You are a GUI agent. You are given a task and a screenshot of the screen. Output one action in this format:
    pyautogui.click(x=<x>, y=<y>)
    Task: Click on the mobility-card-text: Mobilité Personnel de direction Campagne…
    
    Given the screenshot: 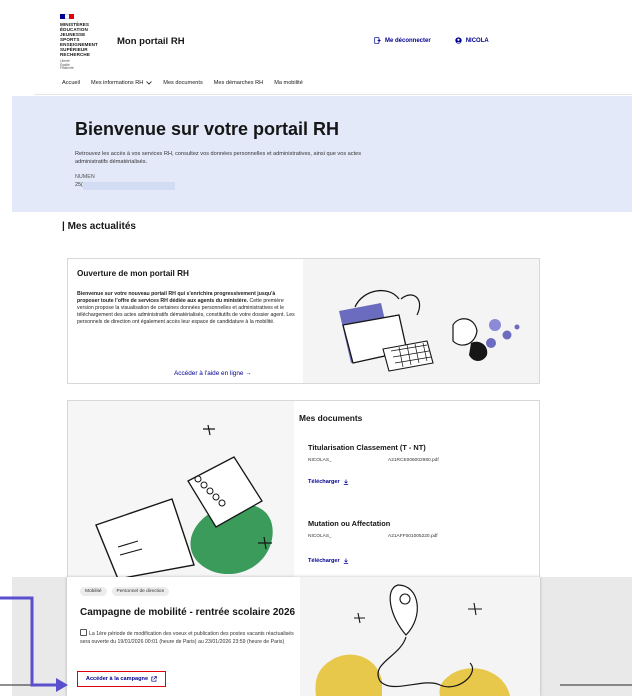 What is the action you would take?
    pyautogui.click(x=183, y=636)
    